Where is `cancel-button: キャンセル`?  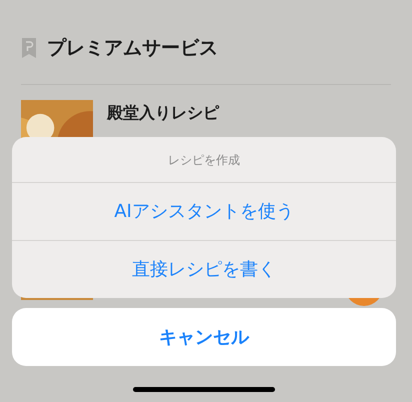 cancel-button: キャンセル is located at coordinates (204, 337).